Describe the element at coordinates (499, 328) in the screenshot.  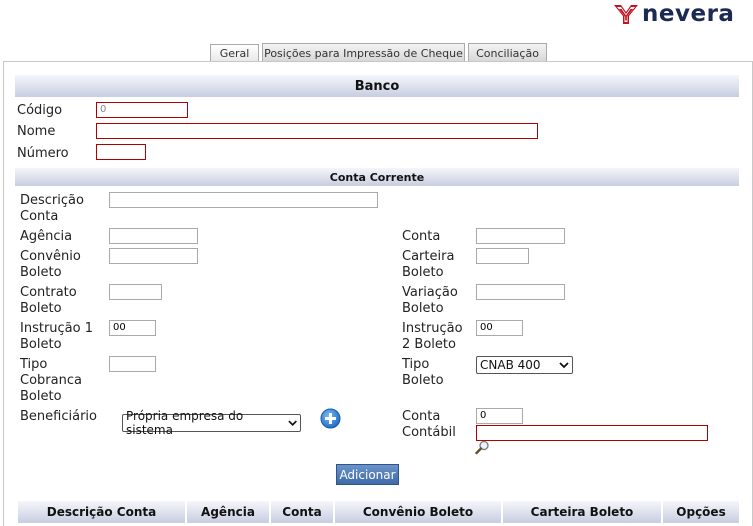
I see `instrucao2-boleto-input: 00` at that location.